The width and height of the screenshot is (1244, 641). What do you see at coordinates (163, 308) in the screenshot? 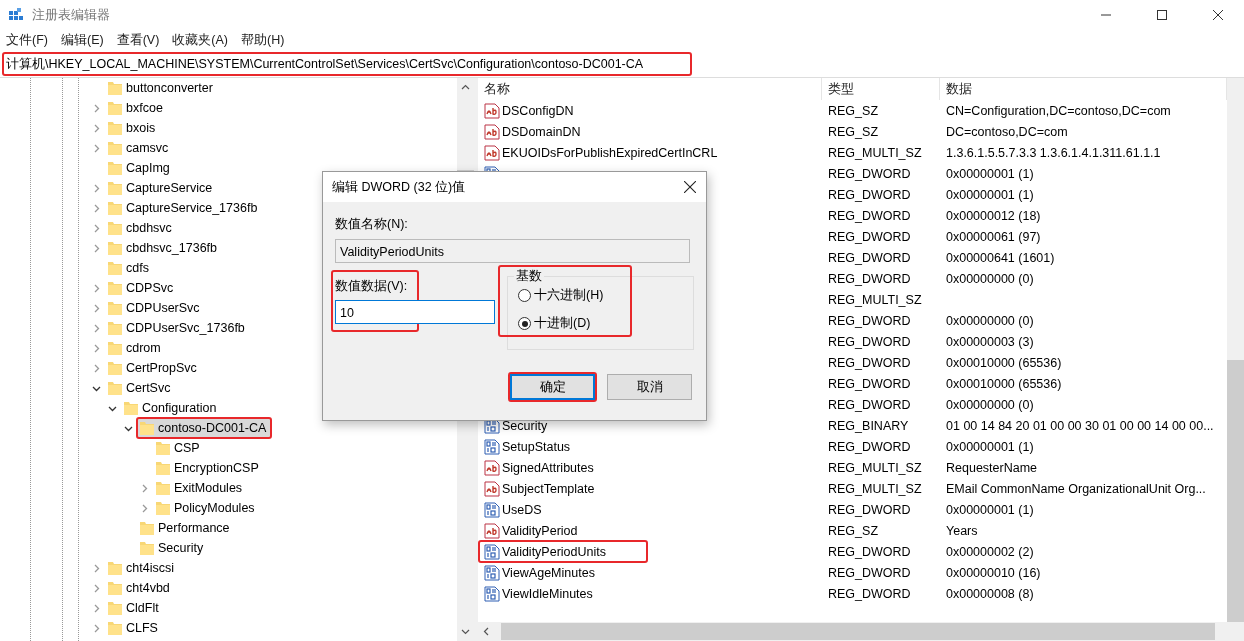
I see `tree-item: CDPUserSvc` at bounding box center [163, 308].